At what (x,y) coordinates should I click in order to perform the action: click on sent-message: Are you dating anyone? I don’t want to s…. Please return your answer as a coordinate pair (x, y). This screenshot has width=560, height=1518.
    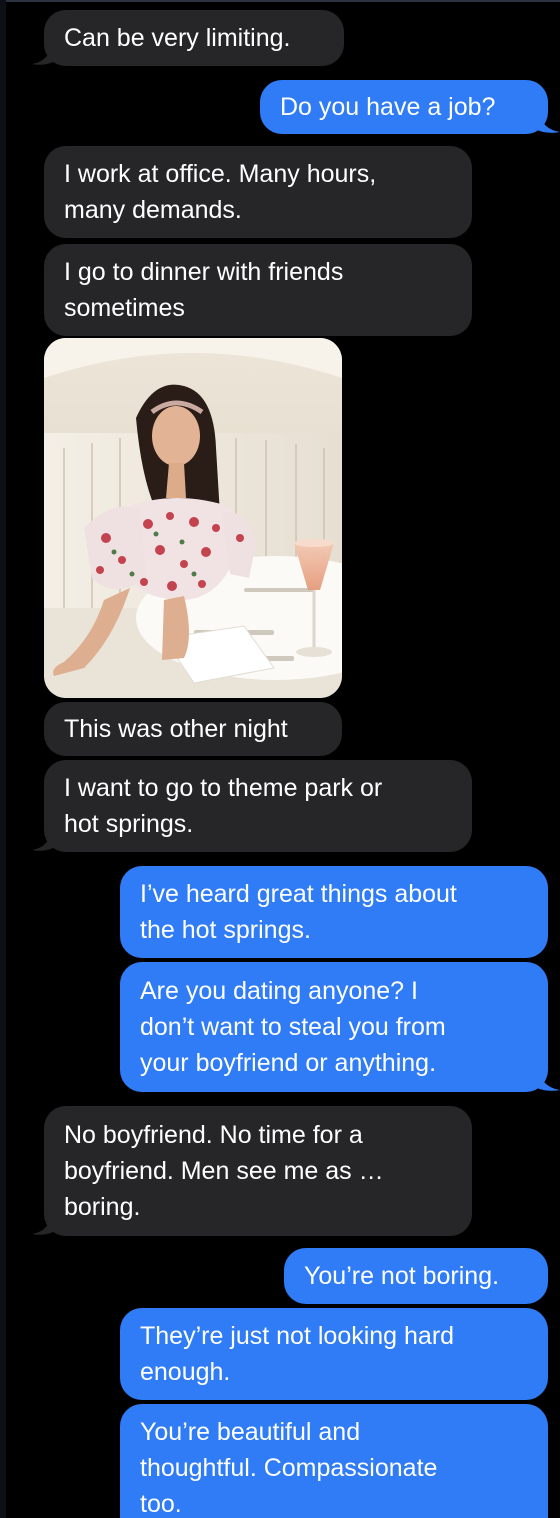
    Looking at the image, I should click on (334, 1027).